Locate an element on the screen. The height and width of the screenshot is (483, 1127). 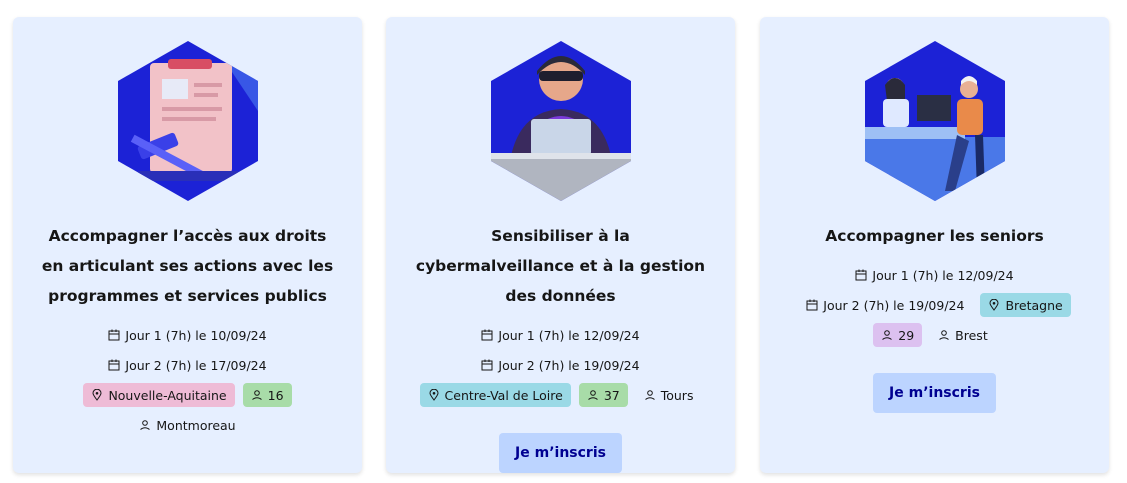
seats-label: 37 is located at coordinates (611, 395).